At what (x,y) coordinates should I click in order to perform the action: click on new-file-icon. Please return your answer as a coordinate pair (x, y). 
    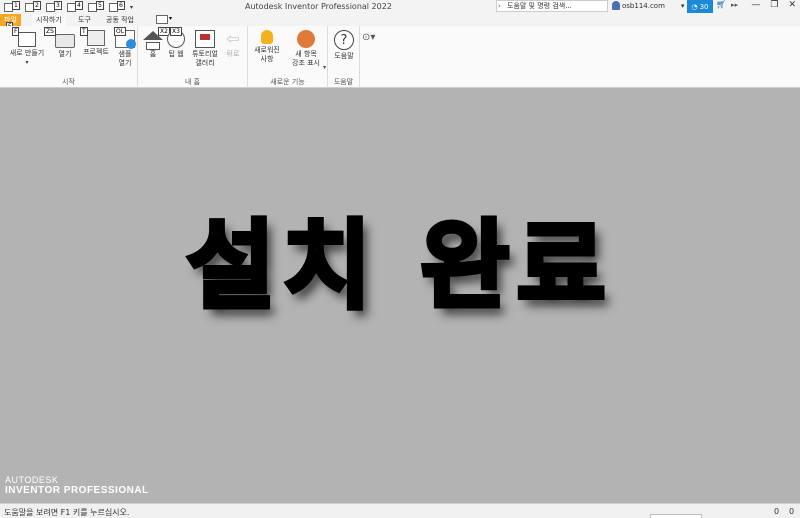
    Looking at the image, I should click on (27, 39).